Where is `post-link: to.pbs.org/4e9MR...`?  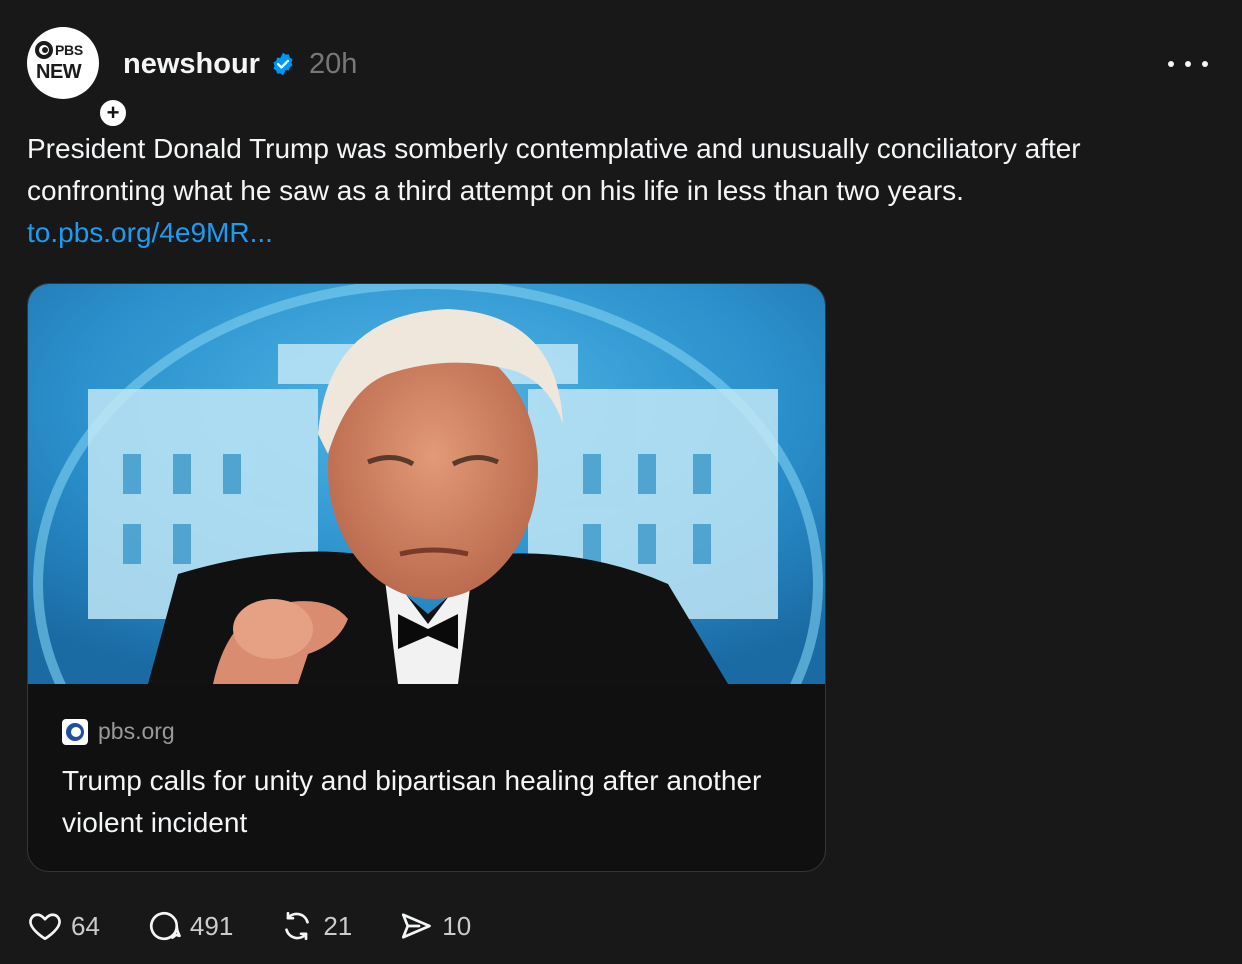 post-link: to.pbs.org/4e9MR... is located at coordinates (150, 233).